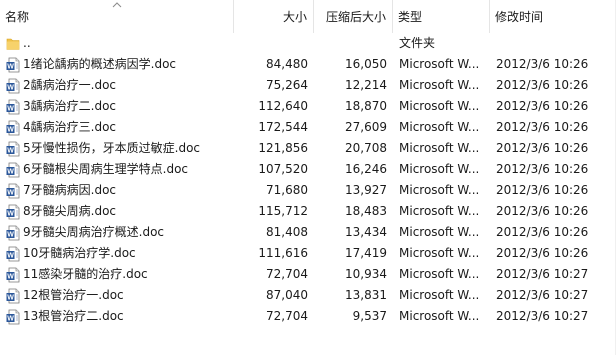 This screenshot has width=616, height=355. I want to click on file-size: 84,480, so click(287, 64).